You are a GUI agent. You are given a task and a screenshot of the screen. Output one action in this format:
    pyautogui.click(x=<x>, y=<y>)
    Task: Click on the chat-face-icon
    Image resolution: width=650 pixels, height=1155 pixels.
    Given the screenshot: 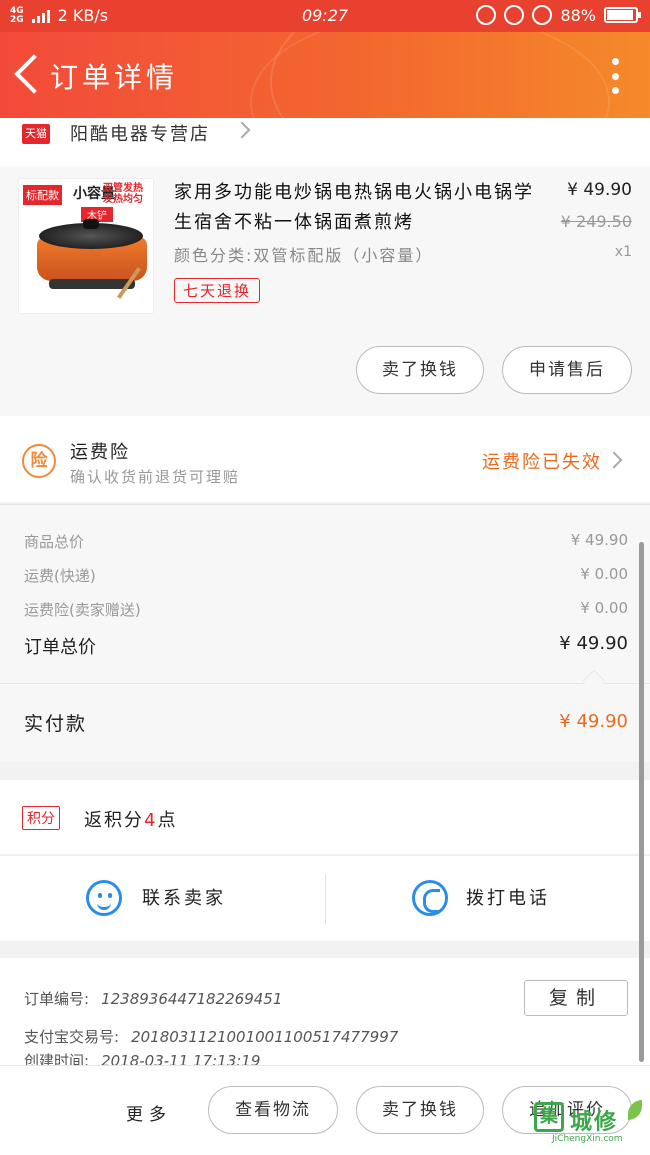 What is the action you would take?
    pyautogui.click(x=104, y=898)
    